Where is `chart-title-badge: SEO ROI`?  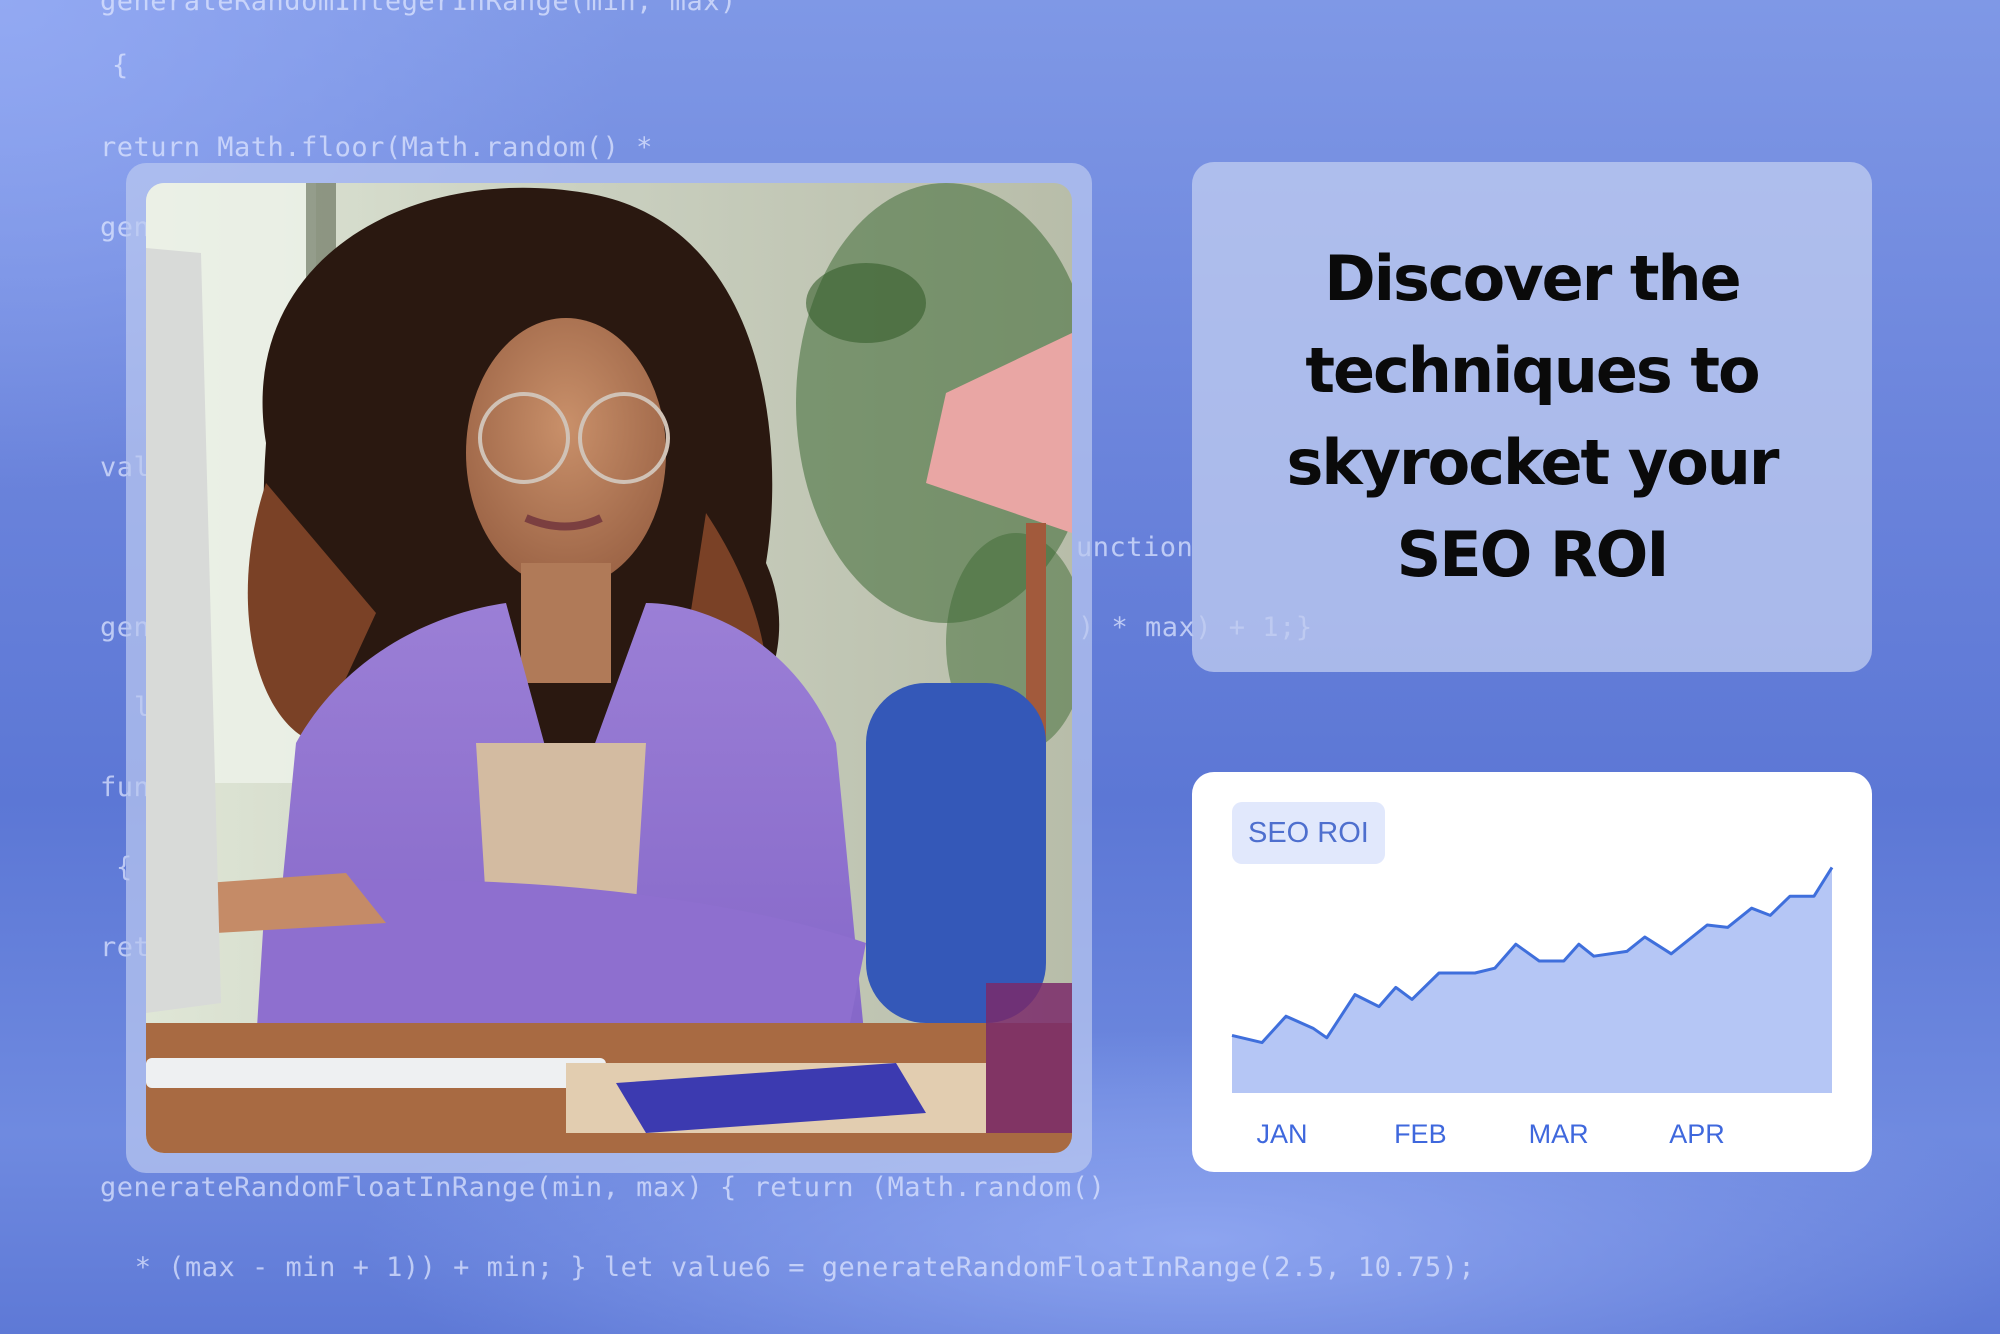
chart-title-badge: SEO ROI is located at coordinates (1308, 833).